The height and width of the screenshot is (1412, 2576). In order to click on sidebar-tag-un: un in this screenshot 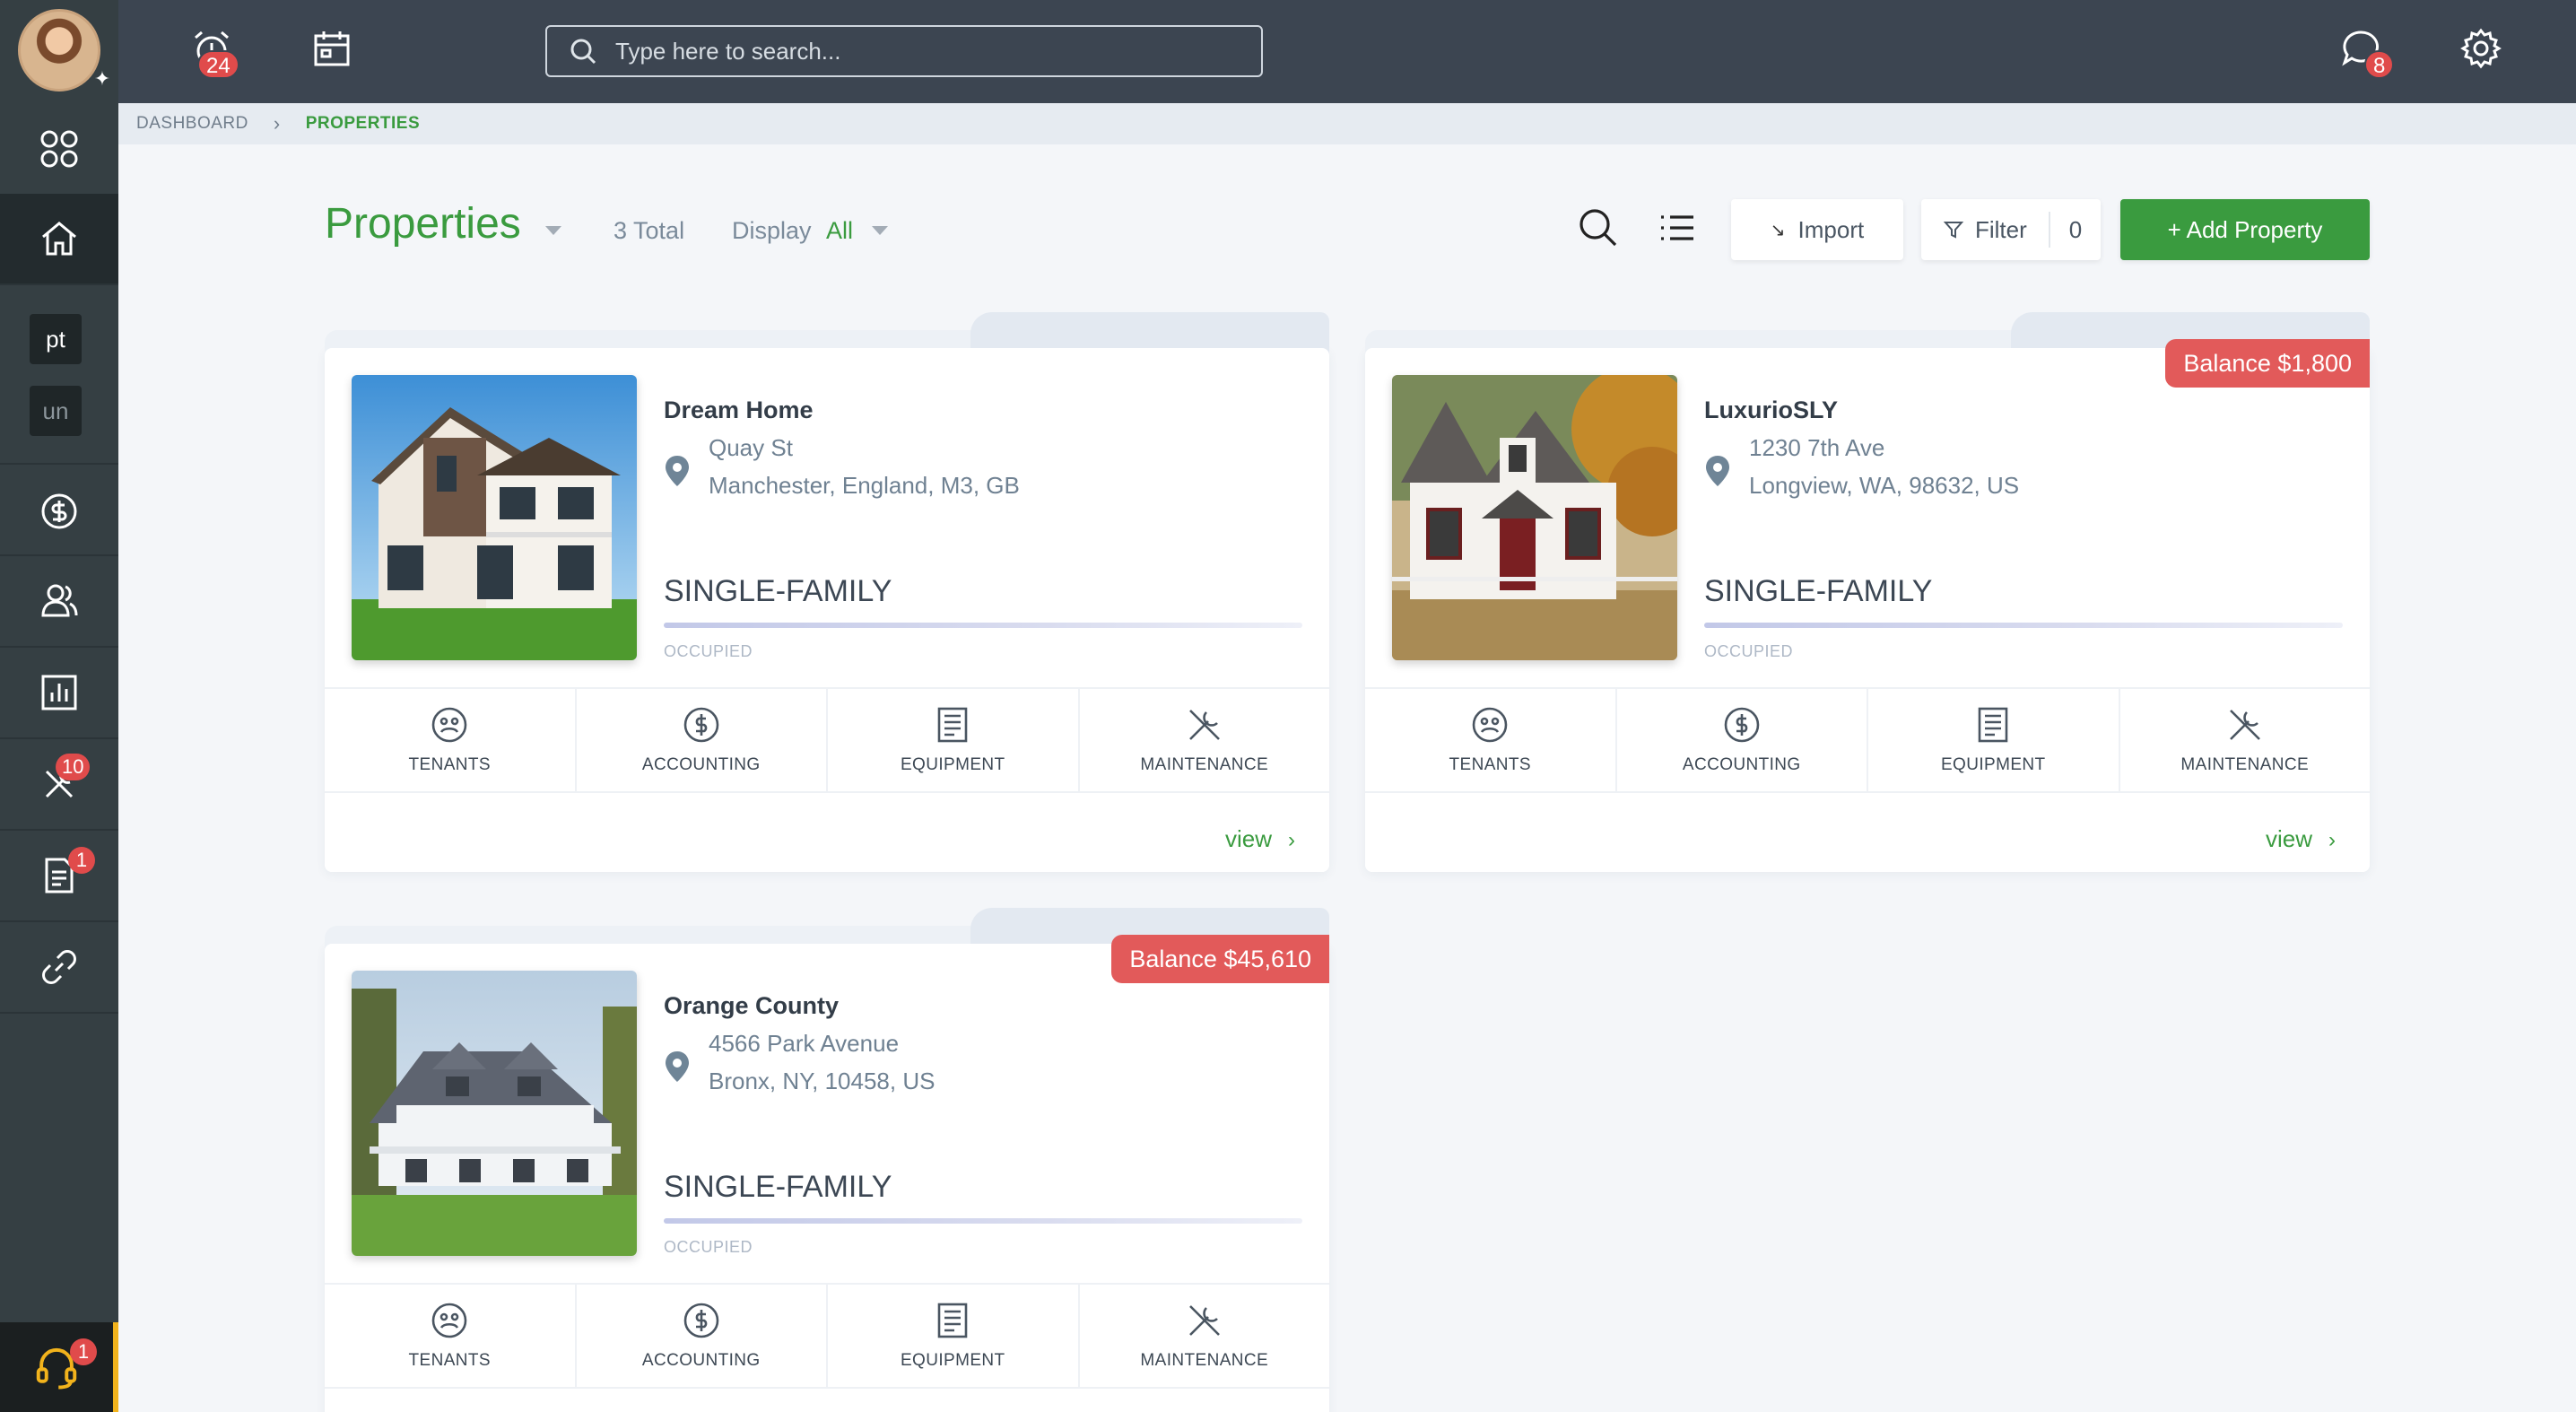, I will do `click(56, 411)`.